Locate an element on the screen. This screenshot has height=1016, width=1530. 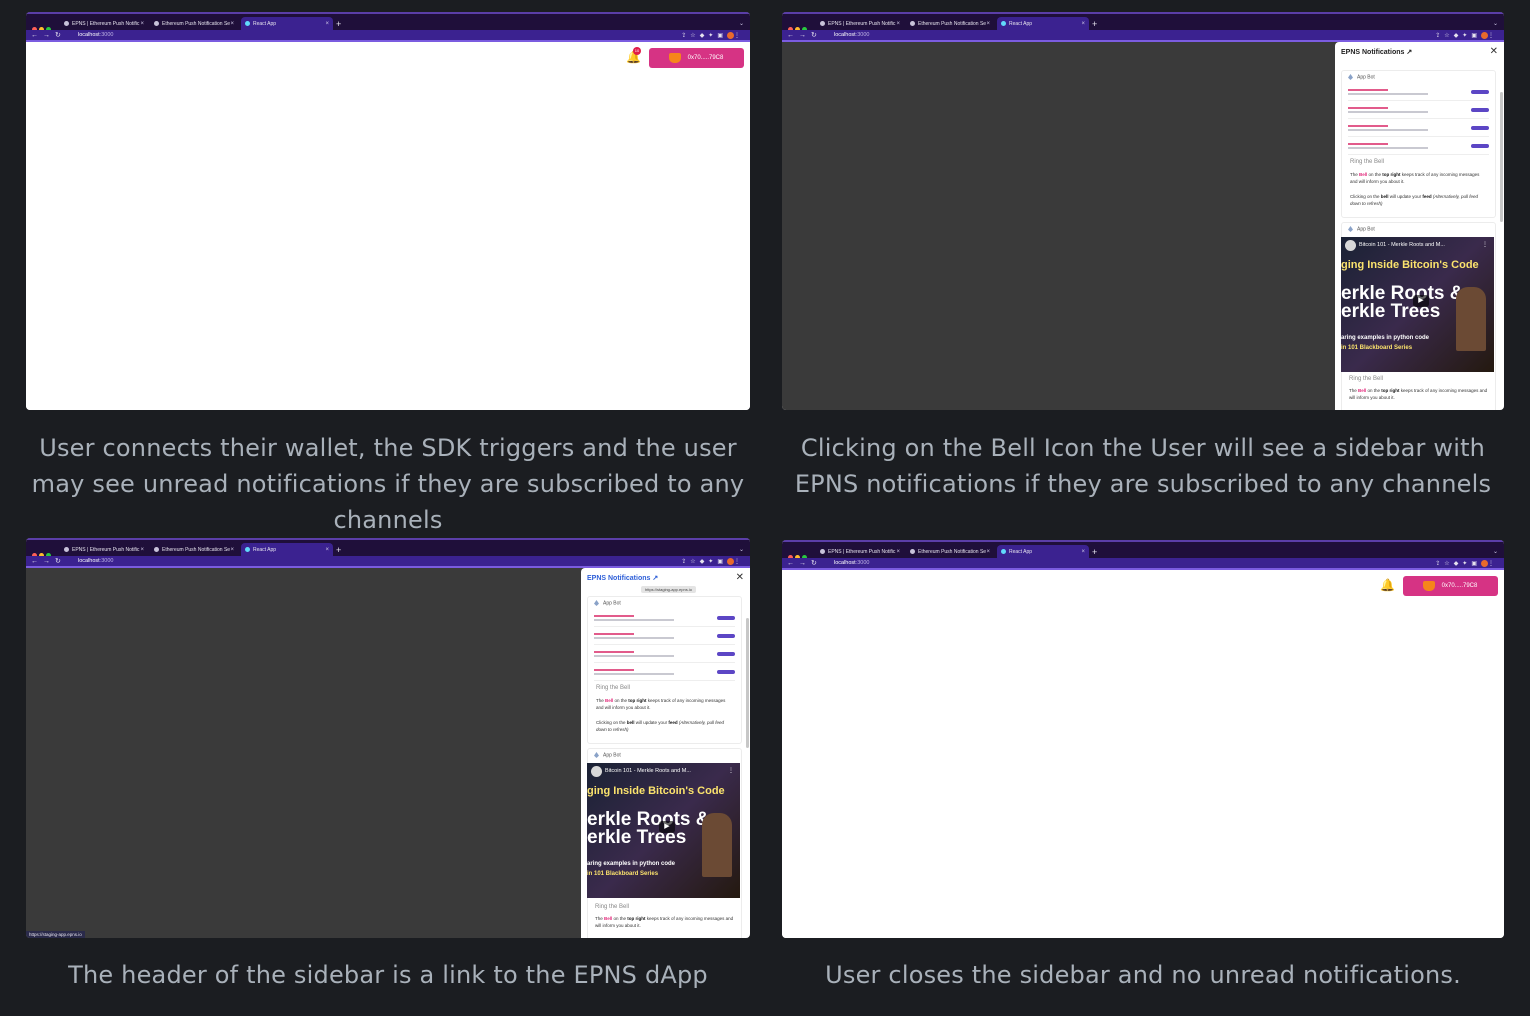
bell-icon: 🔔 10 is located at coordinates (633, 55).